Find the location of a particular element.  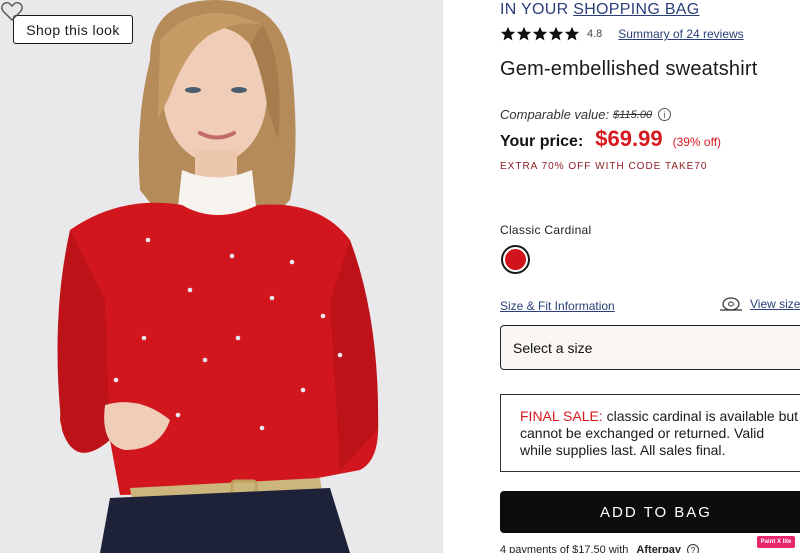

paint-x-badge: Paint X lite is located at coordinates (776, 542).